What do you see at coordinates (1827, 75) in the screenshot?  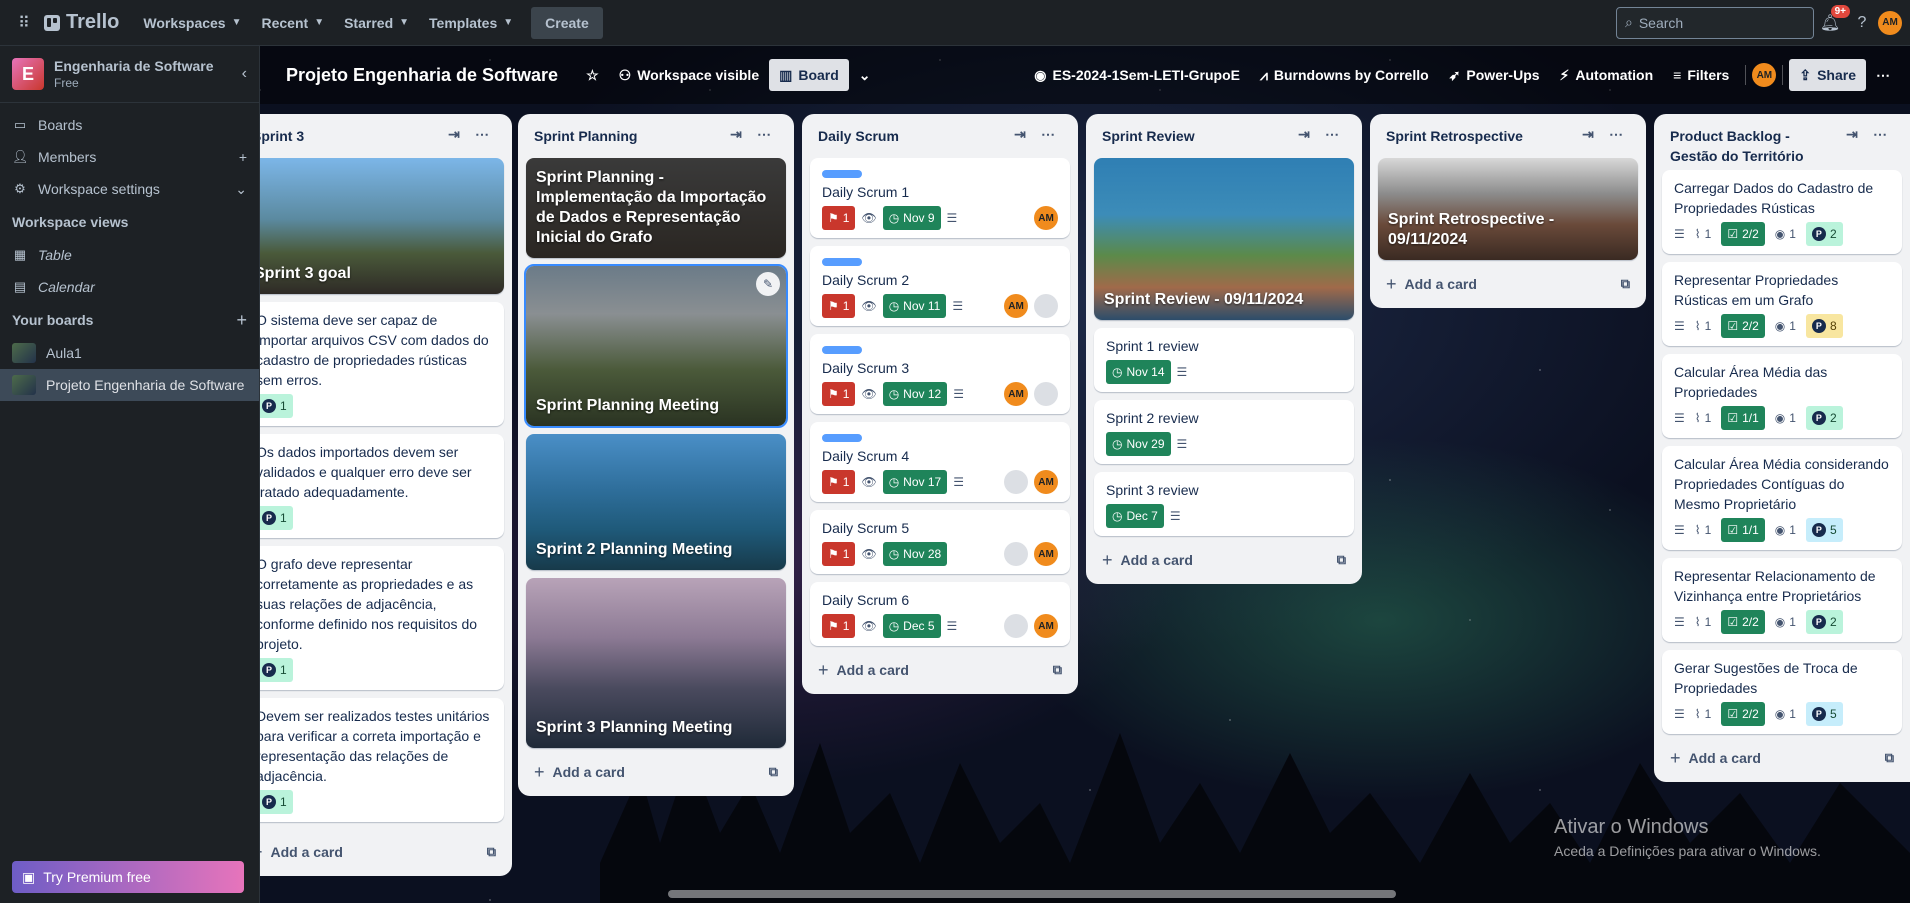 I see `share-button: ⇪ Share` at bounding box center [1827, 75].